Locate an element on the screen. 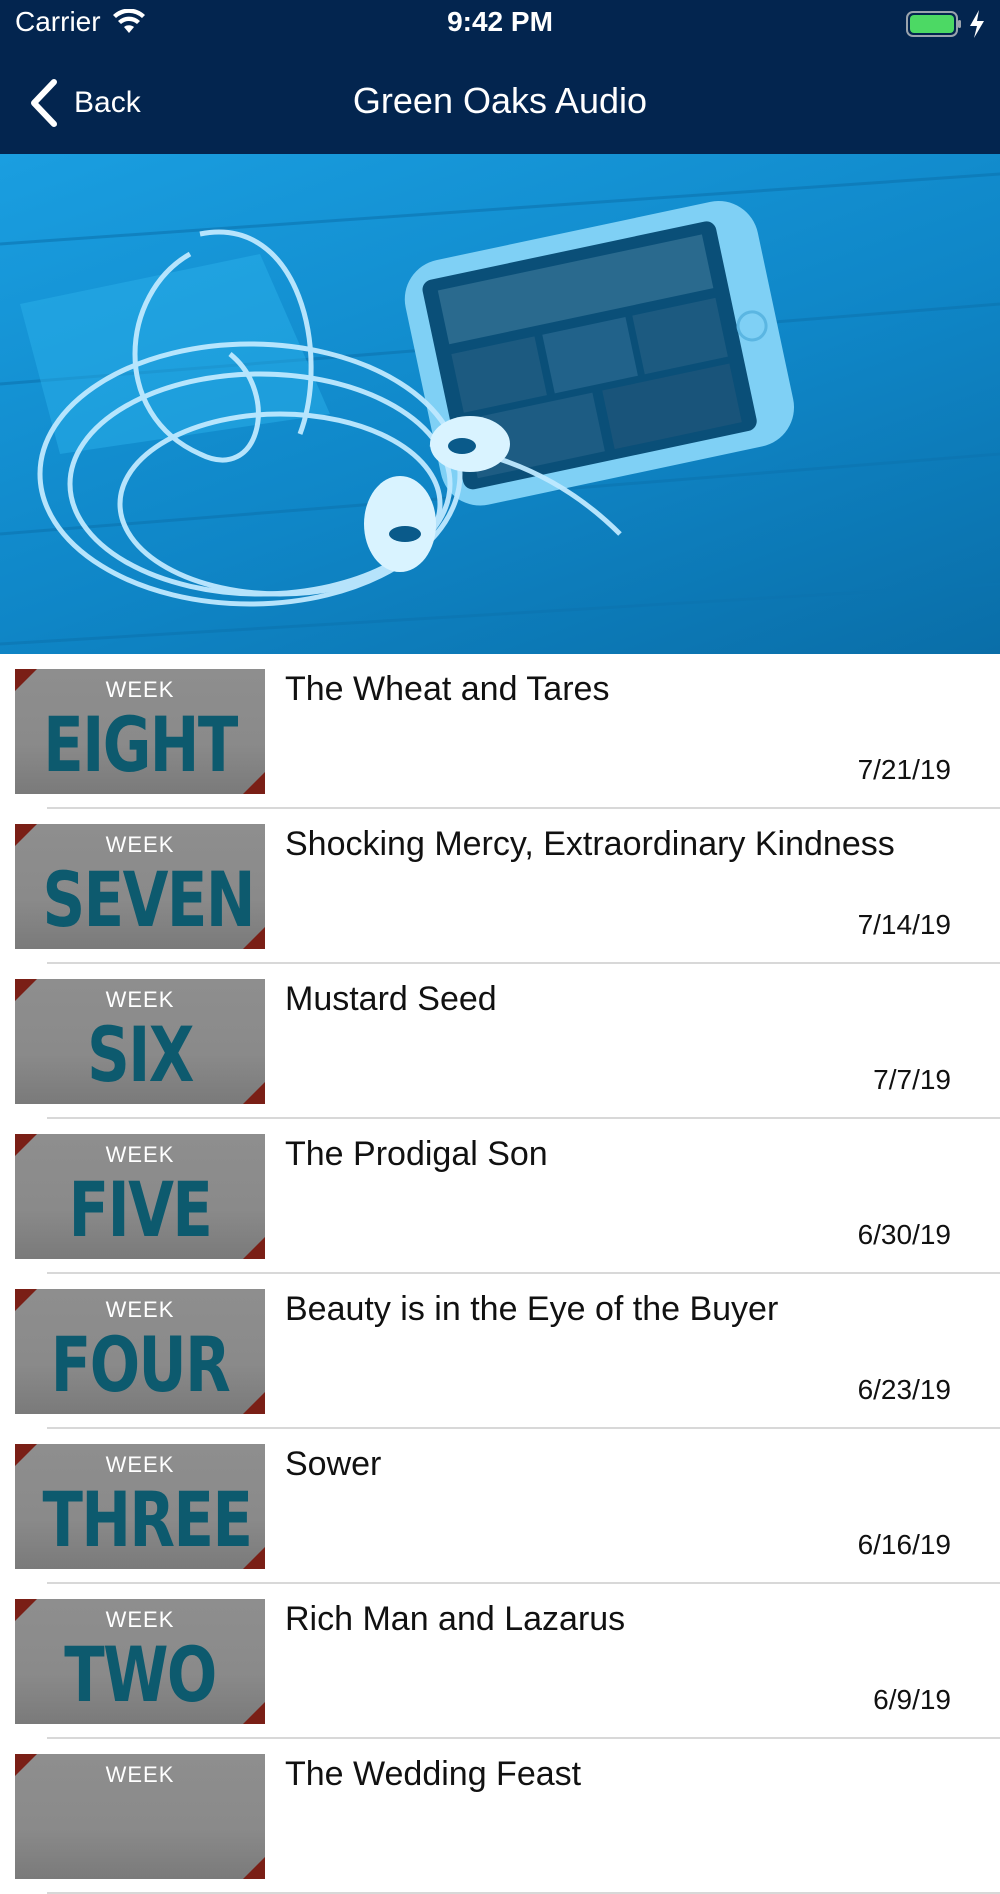 This screenshot has height=1894, width=1000. episode-title: The Wedding Feast is located at coordinates (433, 1774).